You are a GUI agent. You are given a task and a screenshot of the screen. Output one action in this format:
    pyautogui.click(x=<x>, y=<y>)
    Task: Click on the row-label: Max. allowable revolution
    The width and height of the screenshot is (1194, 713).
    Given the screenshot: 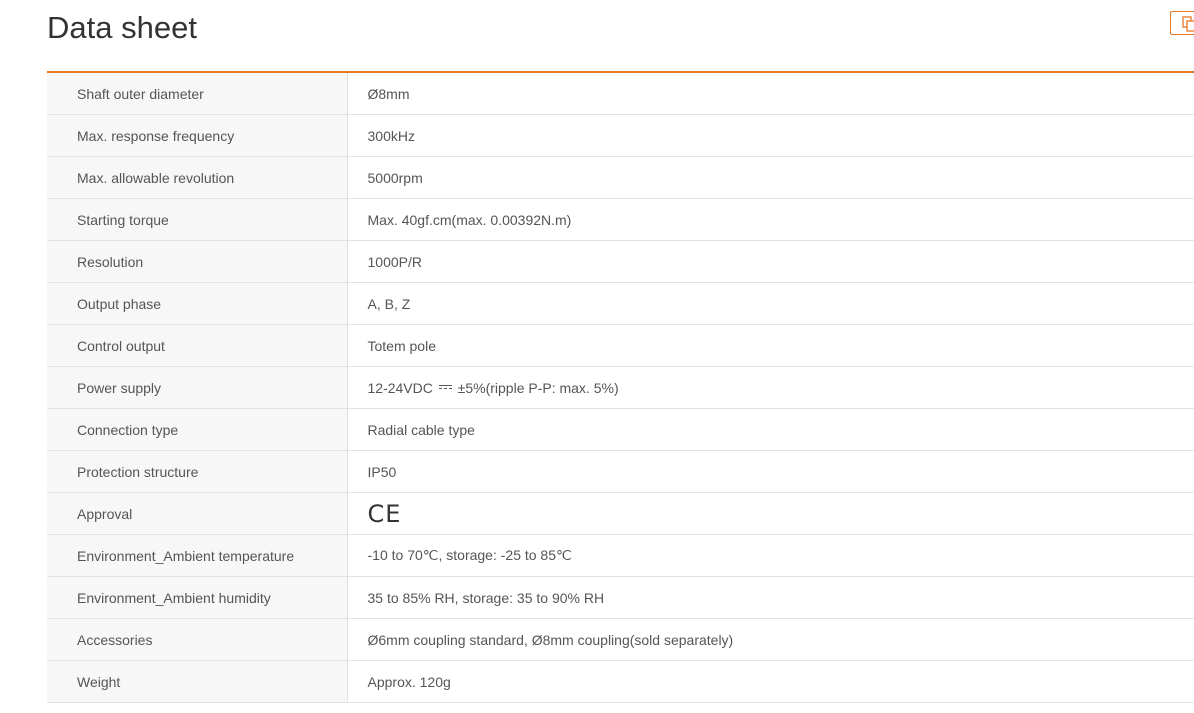 What is the action you would take?
    pyautogui.click(x=197, y=177)
    